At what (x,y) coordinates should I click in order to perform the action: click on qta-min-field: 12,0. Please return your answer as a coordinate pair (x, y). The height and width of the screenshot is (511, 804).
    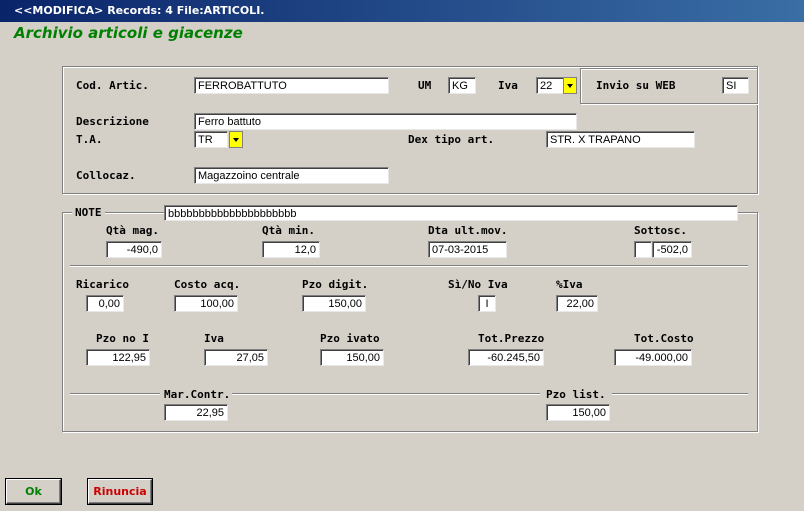
    Looking at the image, I should click on (291, 249).